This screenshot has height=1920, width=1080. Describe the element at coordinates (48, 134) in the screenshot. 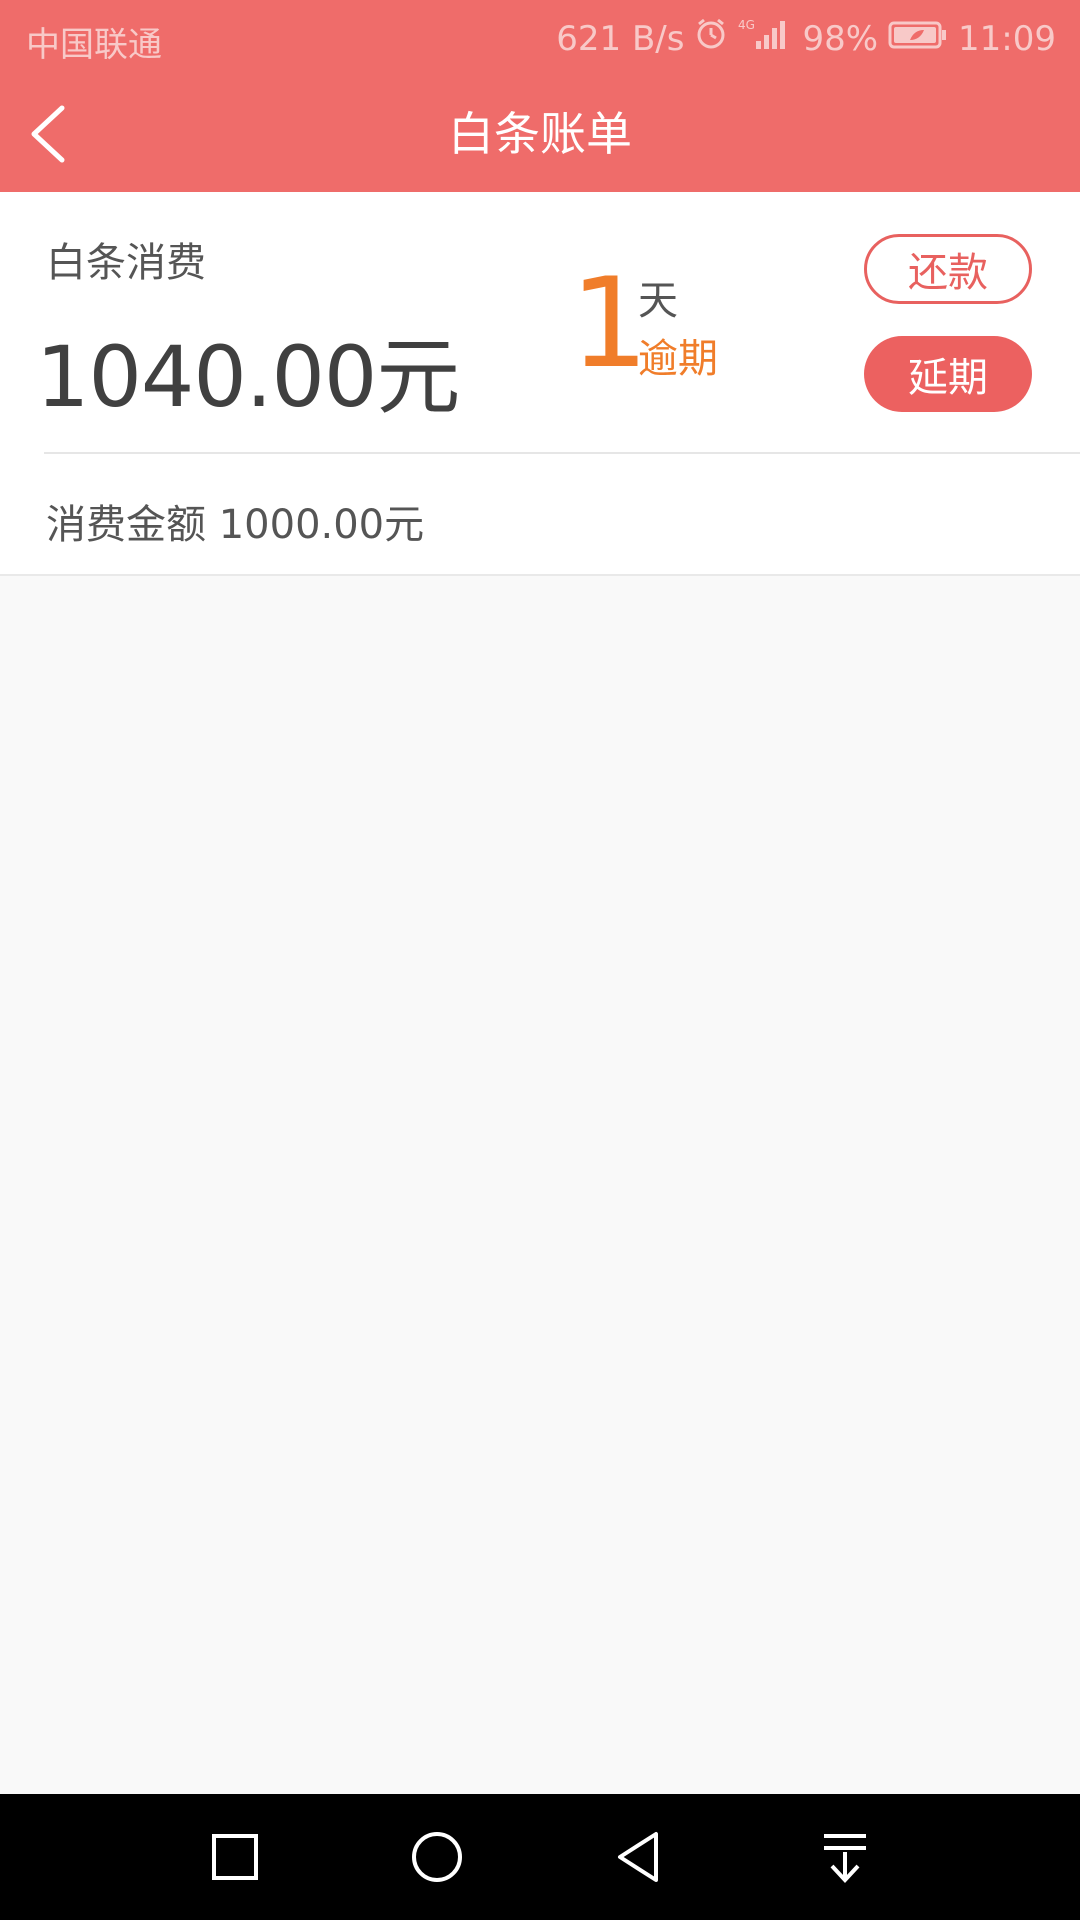

I see `back-arrow-icon` at that location.